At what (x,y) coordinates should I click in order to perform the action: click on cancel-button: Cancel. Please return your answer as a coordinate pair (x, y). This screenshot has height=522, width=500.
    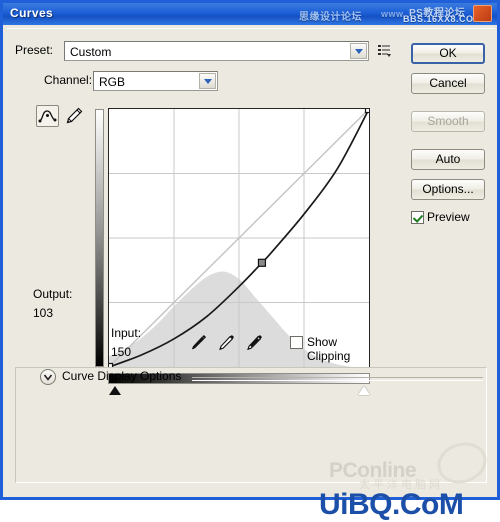
    Looking at the image, I should click on (448, 83).